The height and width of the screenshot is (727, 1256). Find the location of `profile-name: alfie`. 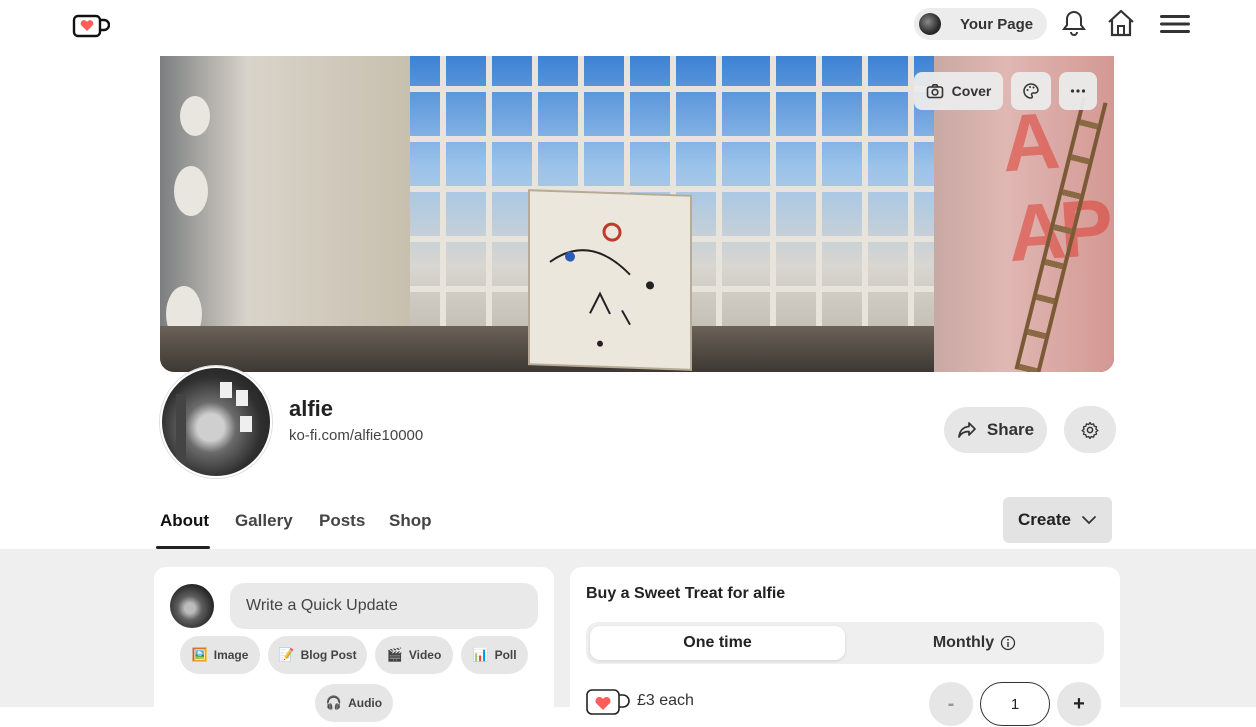

profile-name: alfie is located at coordinates (311, 408).